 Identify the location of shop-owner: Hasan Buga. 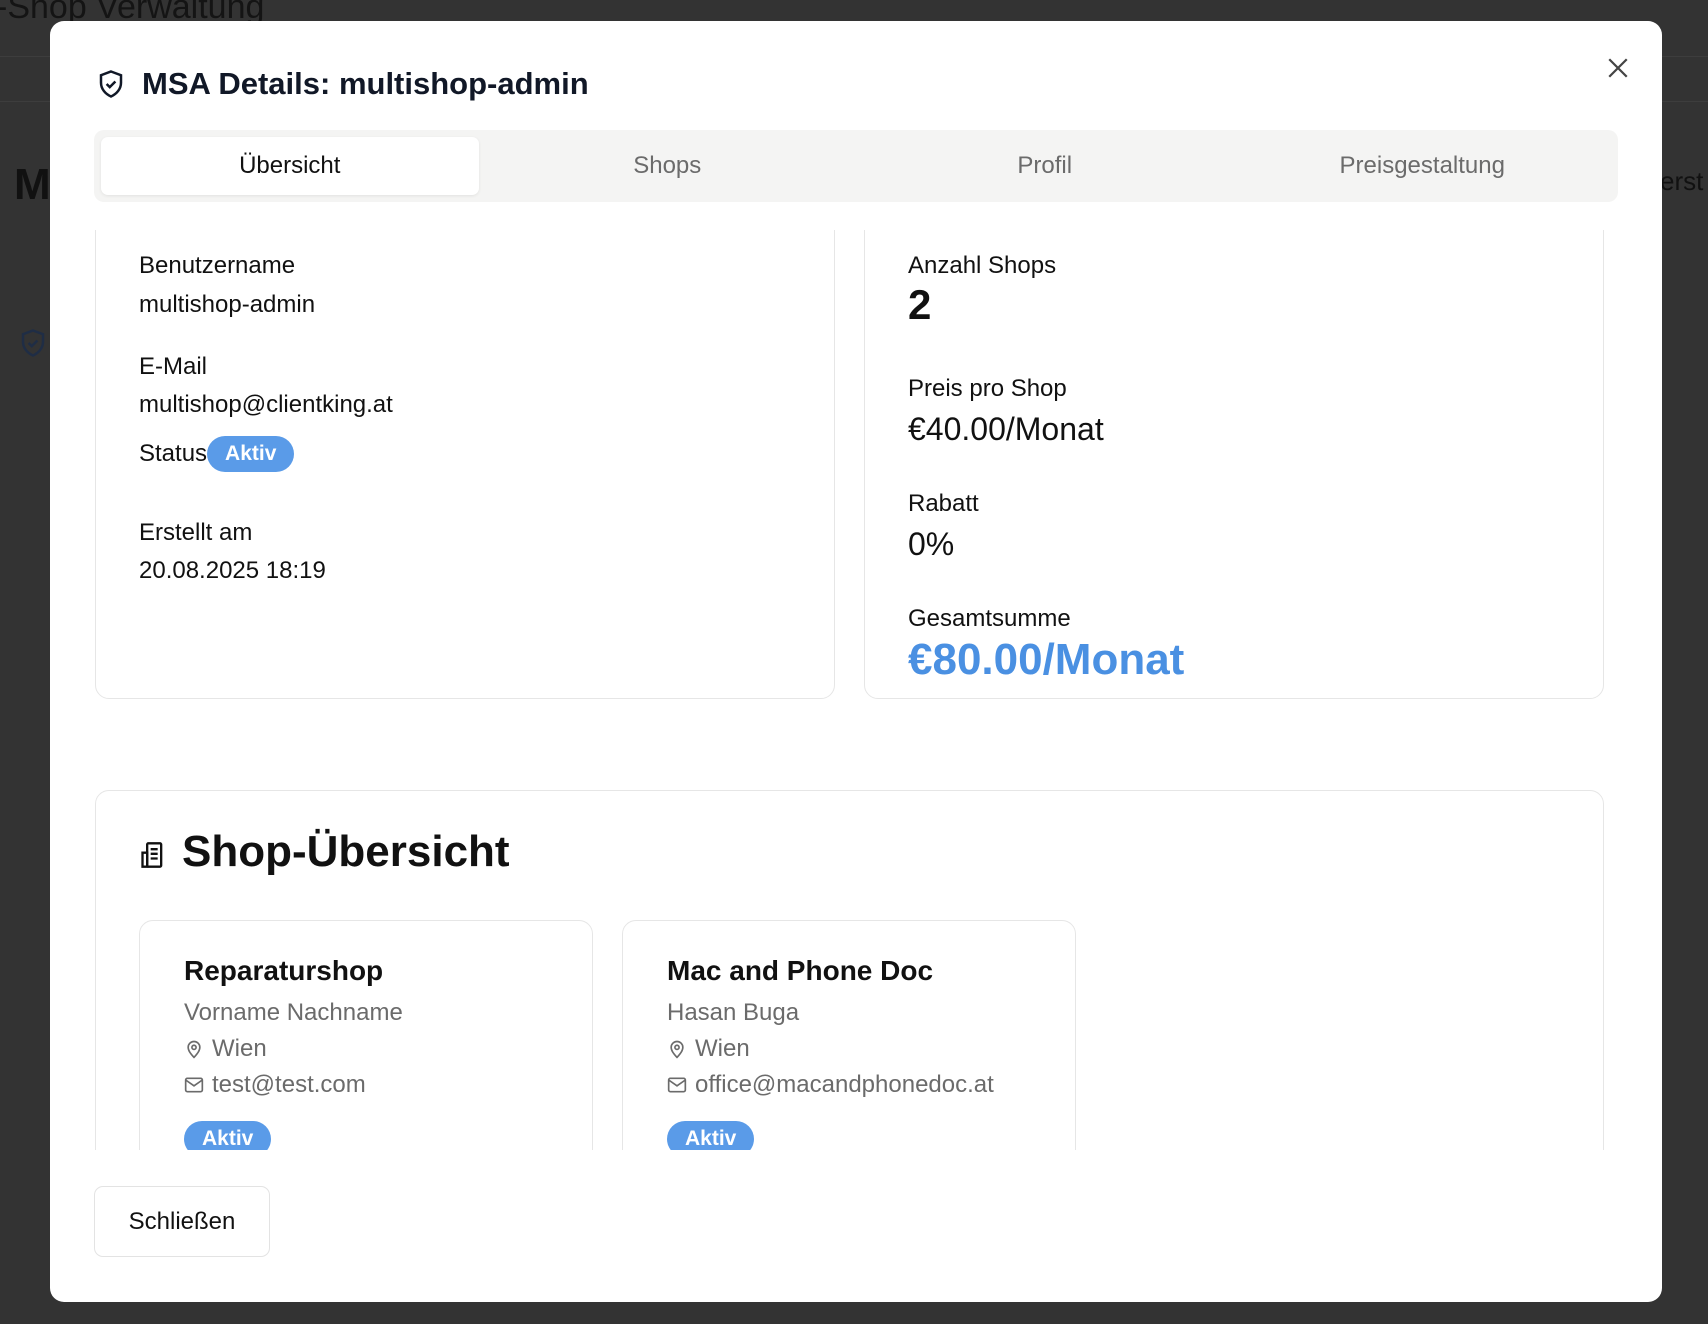
(733, 1012).